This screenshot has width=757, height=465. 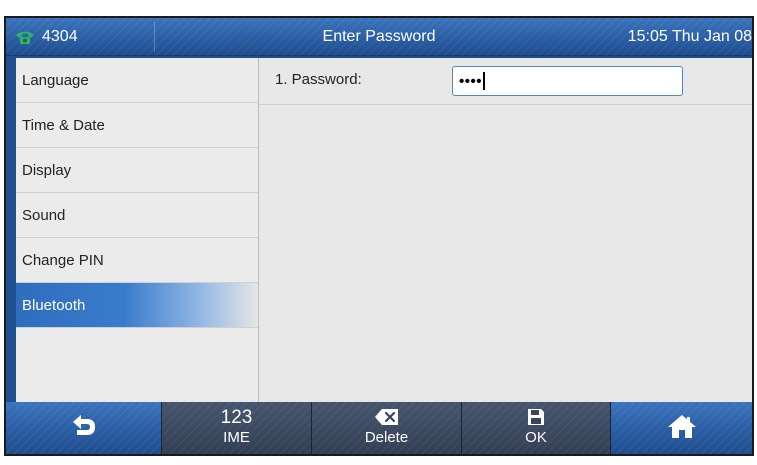 What do you see at coordinates (137, 305) in the screenshot?
I see `sidebar-item-bluetooth: Bluetooth` at bounding box center [137, 305].